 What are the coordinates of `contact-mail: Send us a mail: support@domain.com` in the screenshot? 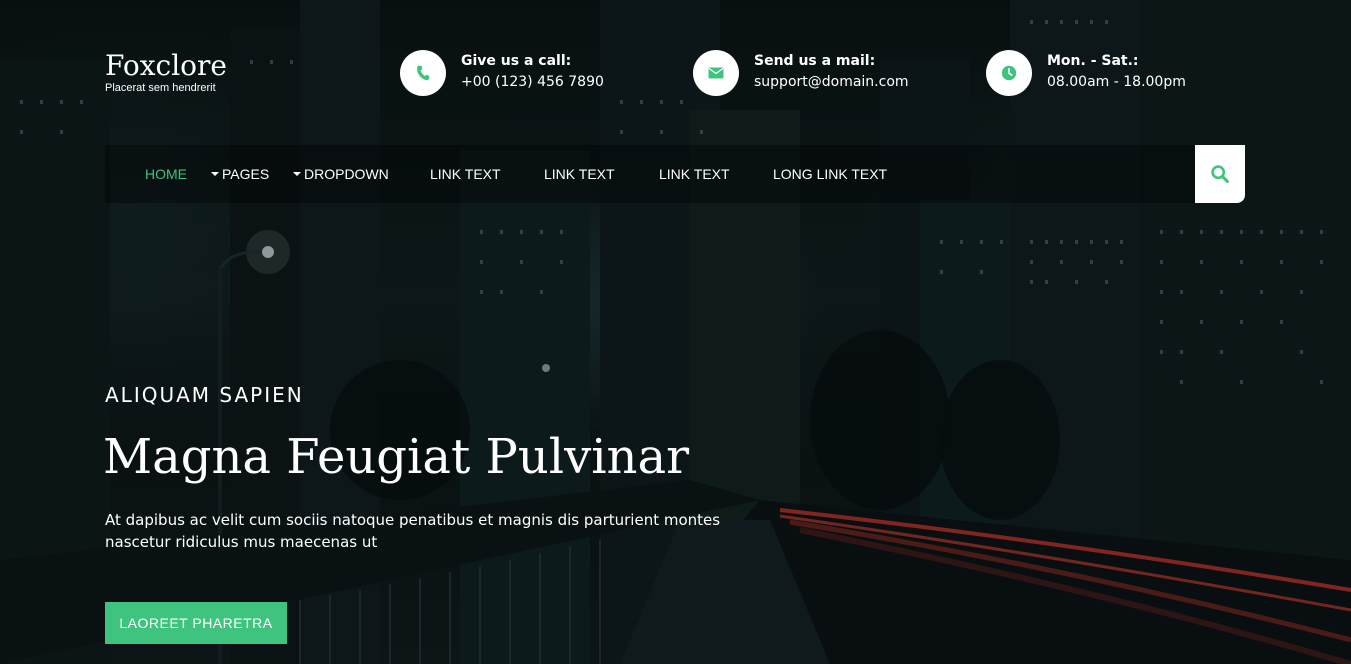 It's located at (801, 73).